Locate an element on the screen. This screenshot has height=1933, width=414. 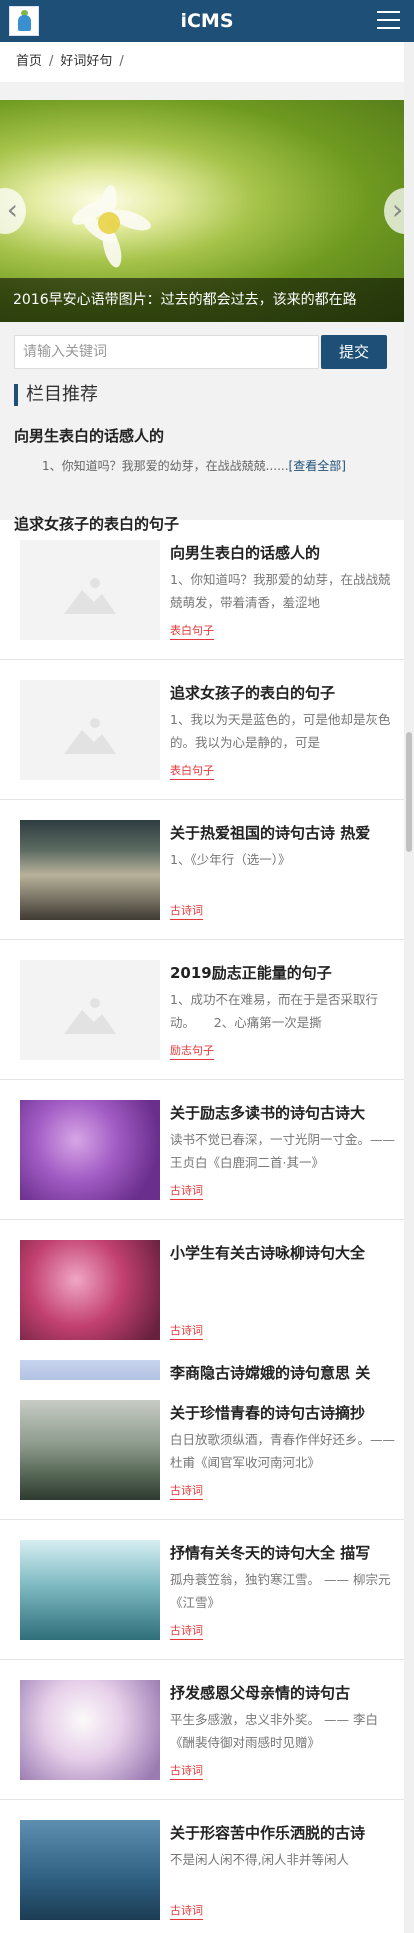
article-title: 关于珍惜青春的诗句古诗摘抄 is located at coordinates (285, 1412).